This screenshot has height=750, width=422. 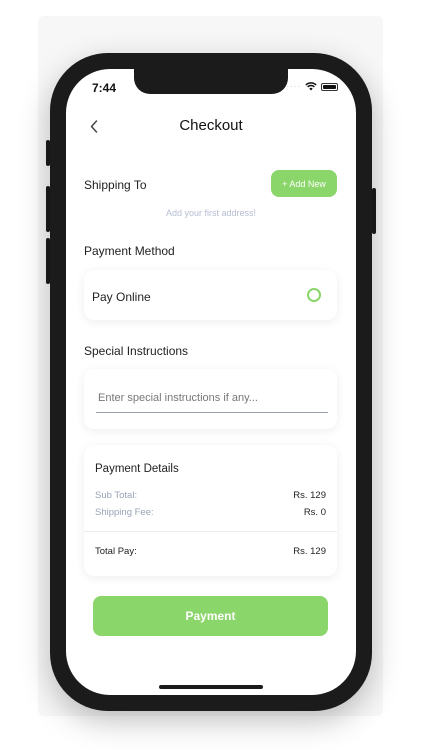 I want to click on subtotal-row: Sub Total: Rs. 129, so click(x=210, y=495).